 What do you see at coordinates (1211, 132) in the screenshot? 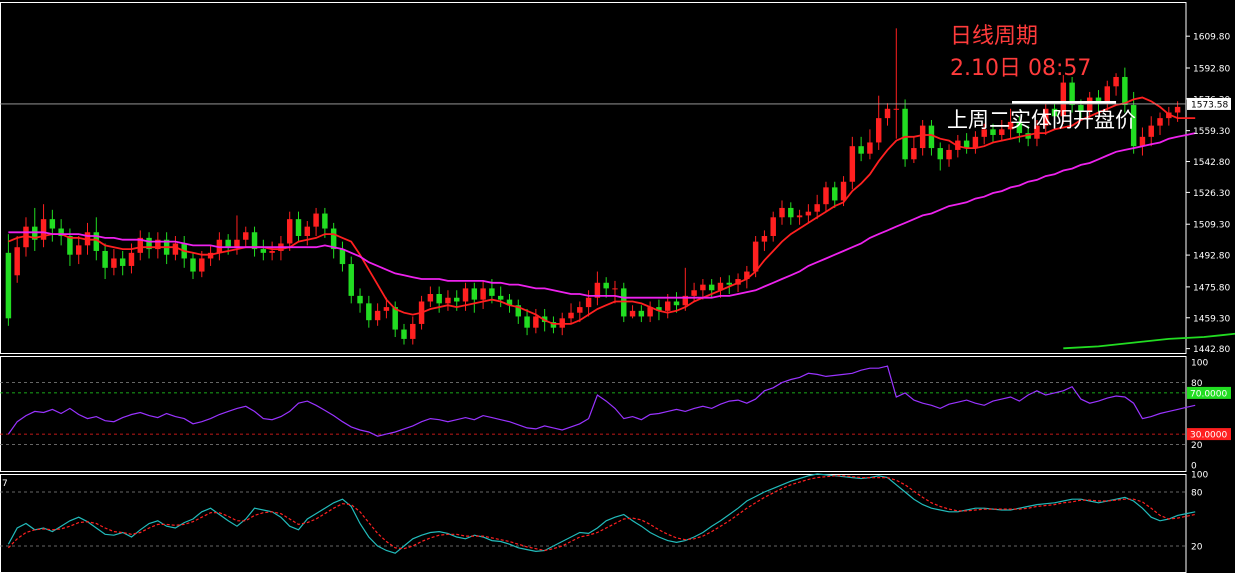
I see `price-tick-label: 1559.30` at bounding box center [1211, 132].